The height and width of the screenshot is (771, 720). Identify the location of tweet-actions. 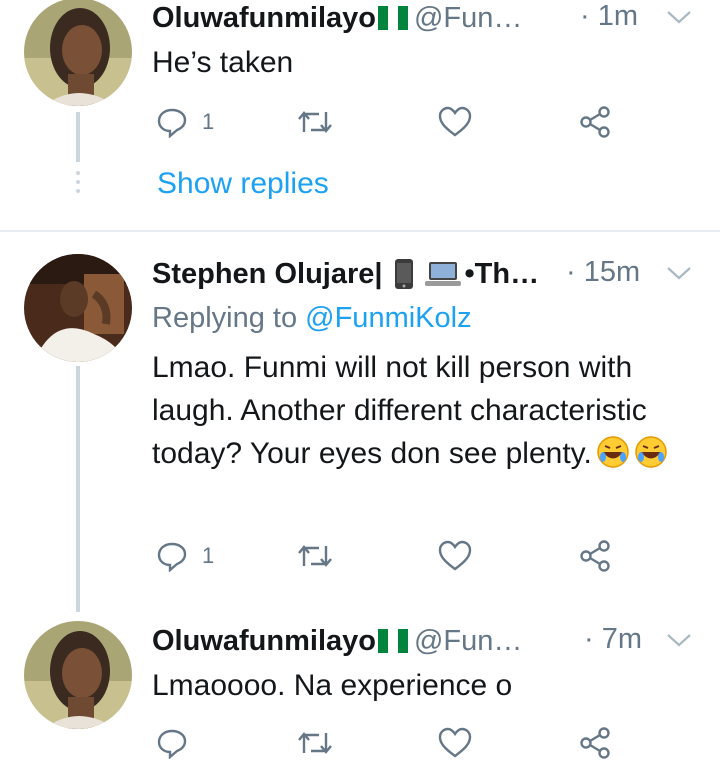
(387, 743).